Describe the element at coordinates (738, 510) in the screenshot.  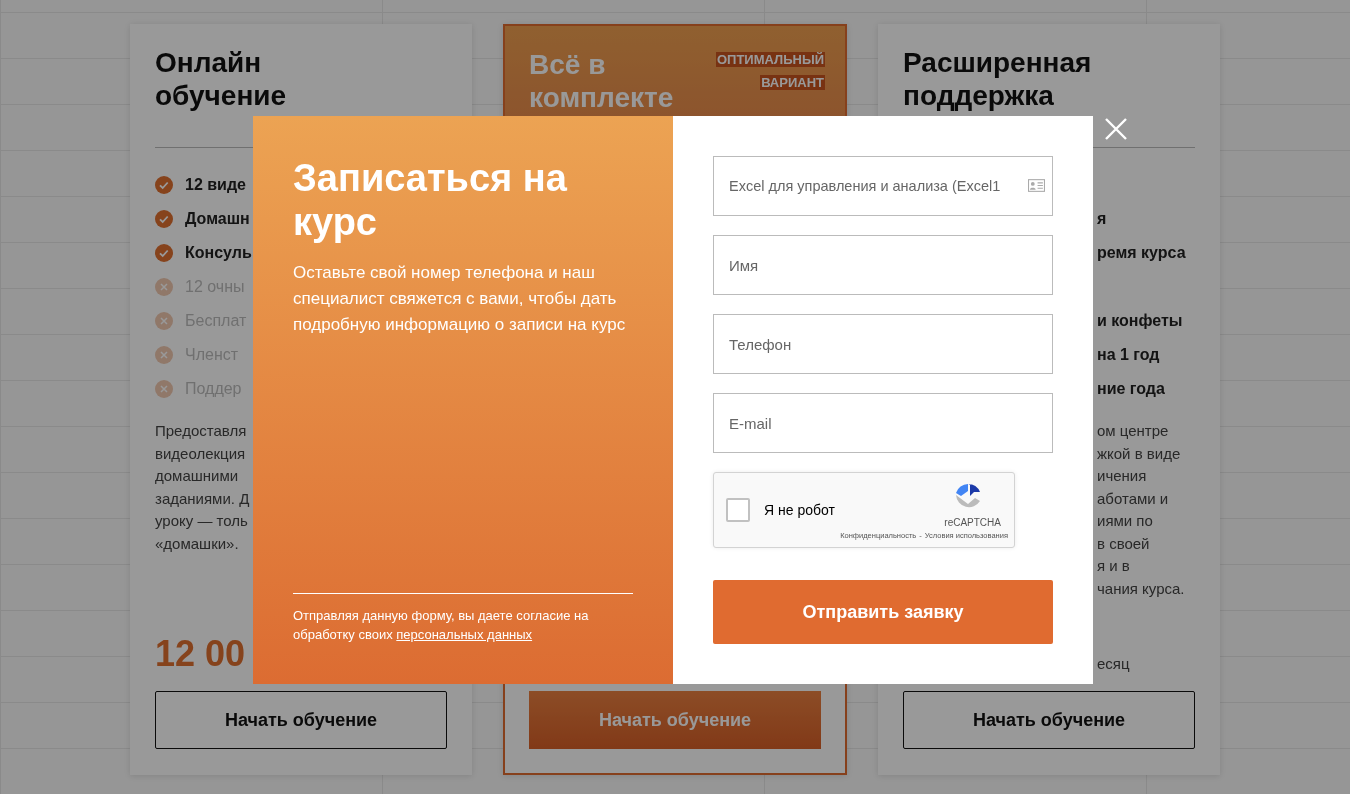
I see `checkbox` at that location.